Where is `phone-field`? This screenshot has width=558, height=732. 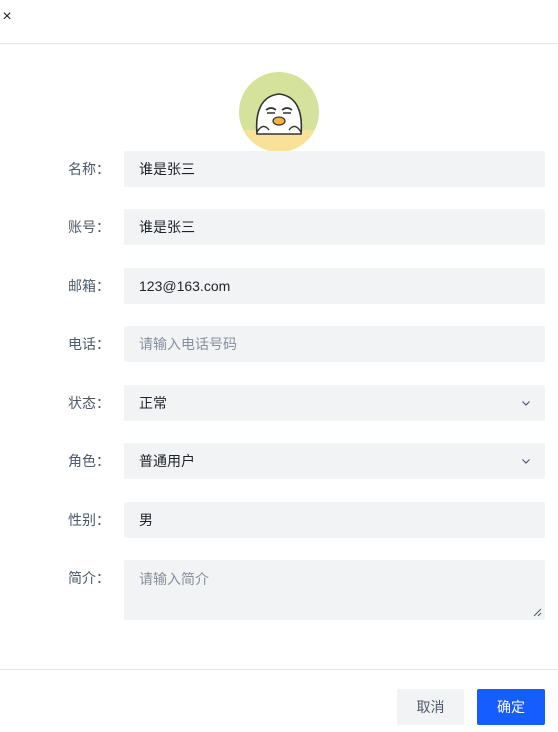
phone-field is located at coordinates (334, 344).